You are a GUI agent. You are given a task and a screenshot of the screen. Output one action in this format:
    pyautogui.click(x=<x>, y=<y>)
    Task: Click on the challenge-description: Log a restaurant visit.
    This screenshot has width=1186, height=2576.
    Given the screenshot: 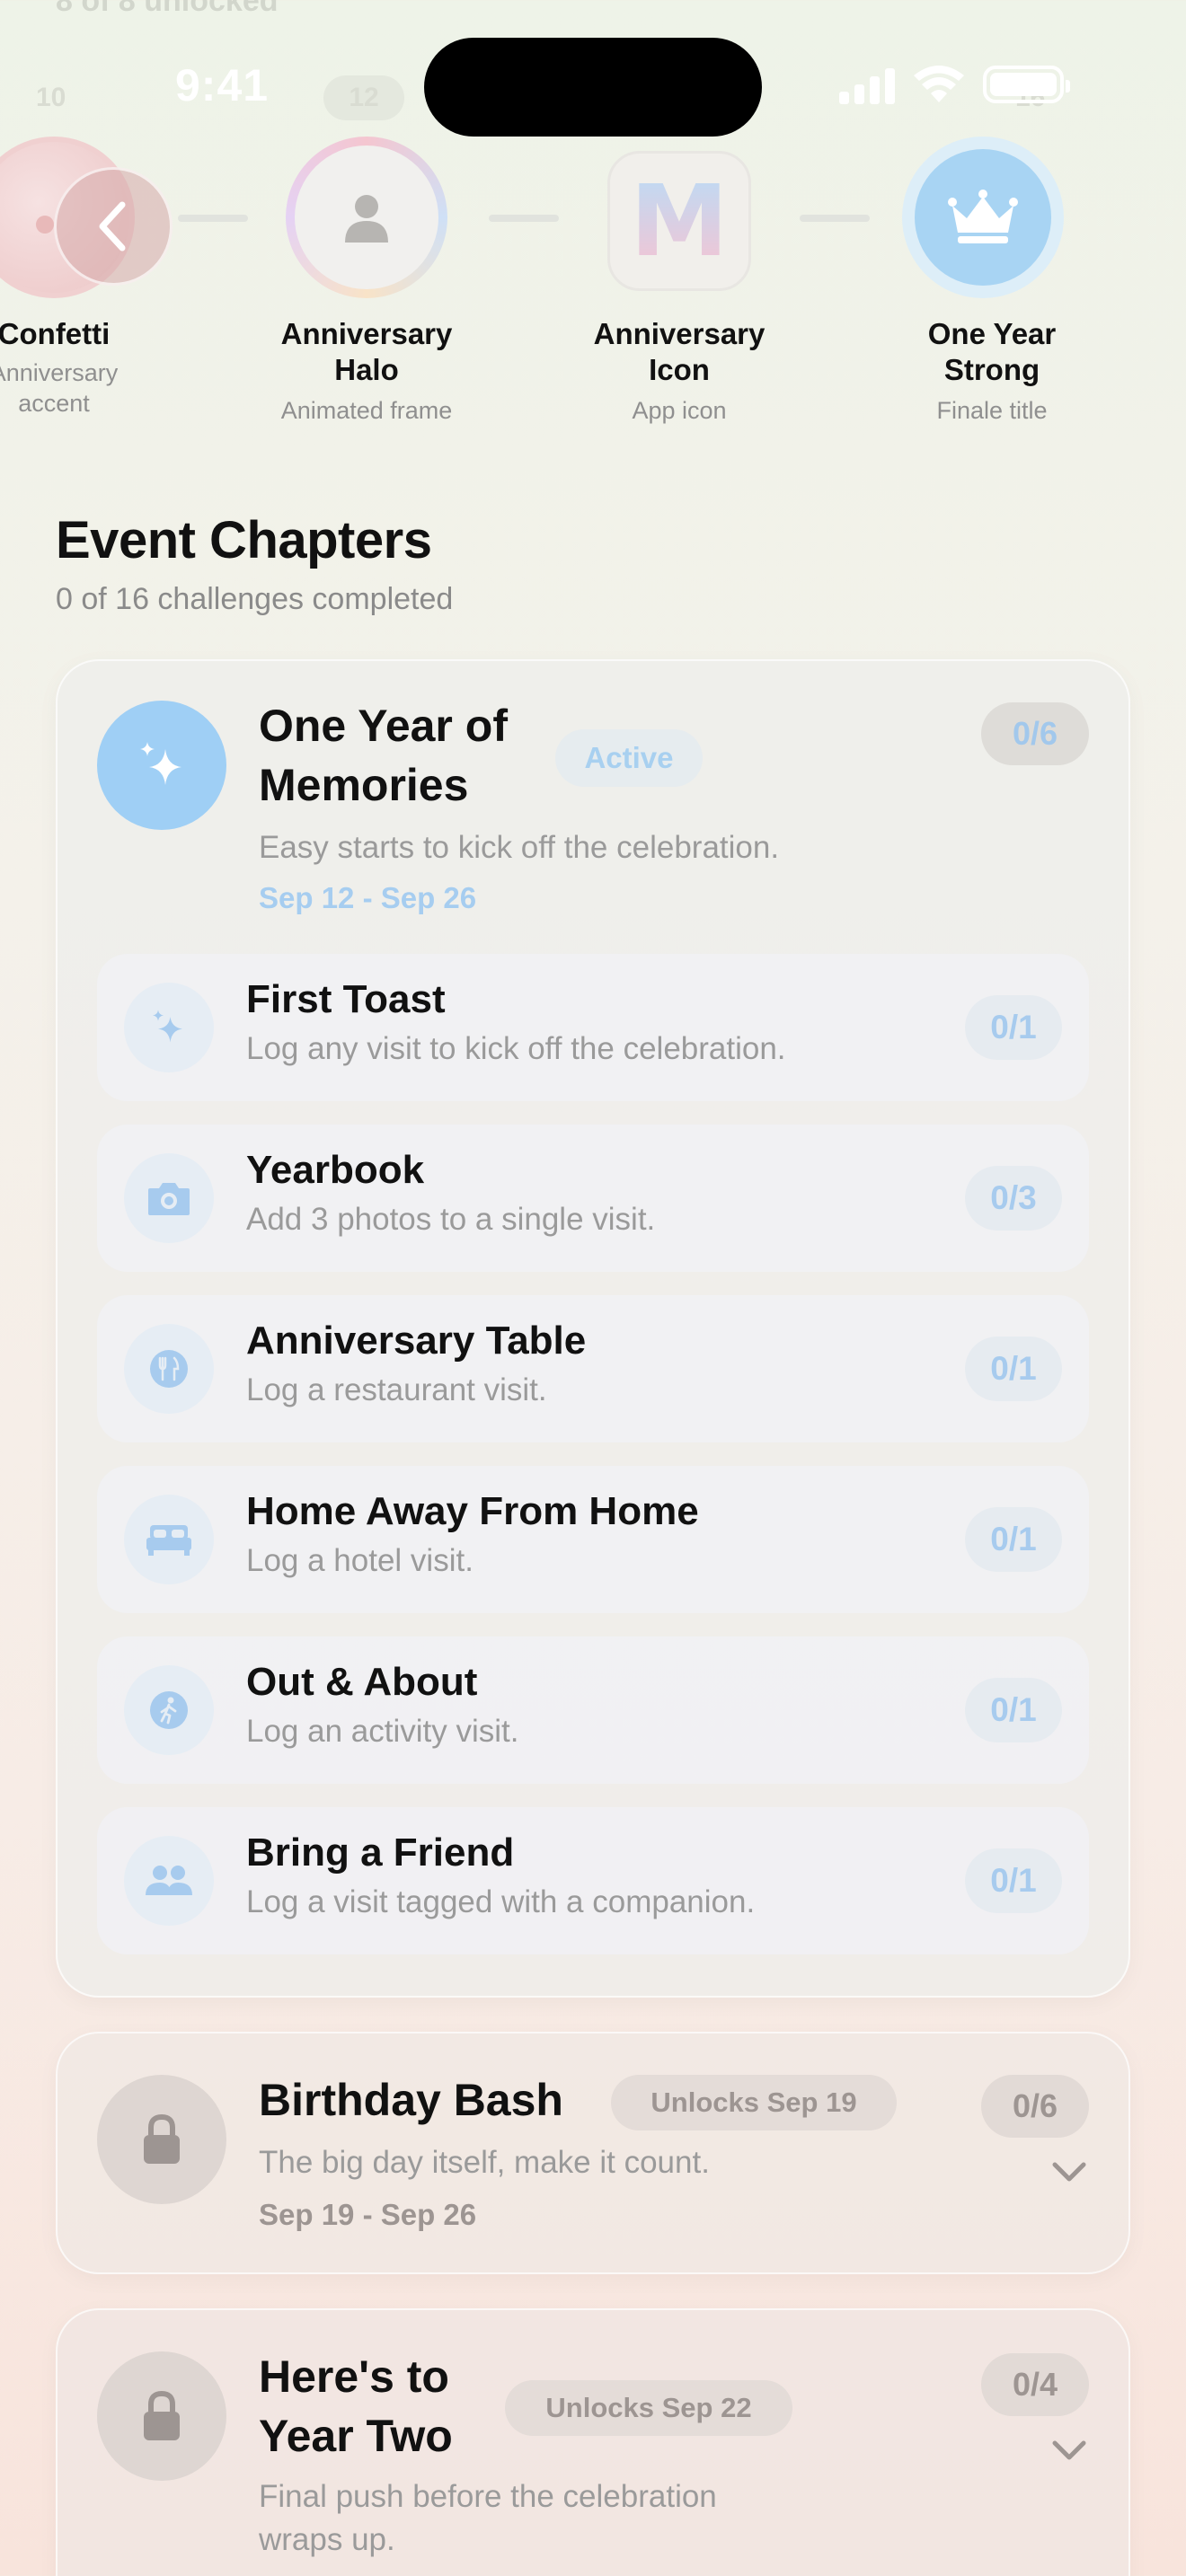 What is the action you would take?
    pyautogui.click(x=396, y=1389)
    